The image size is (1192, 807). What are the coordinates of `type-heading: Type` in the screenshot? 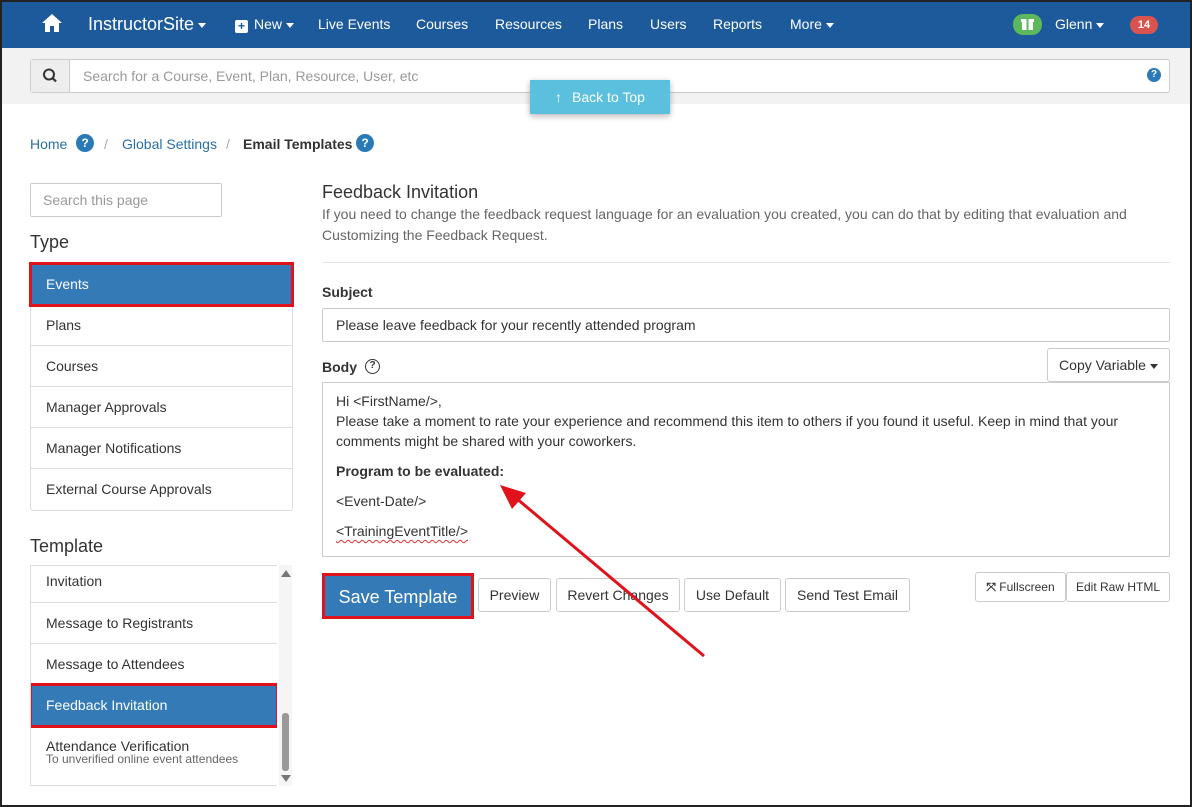 It's located at (50, 242).